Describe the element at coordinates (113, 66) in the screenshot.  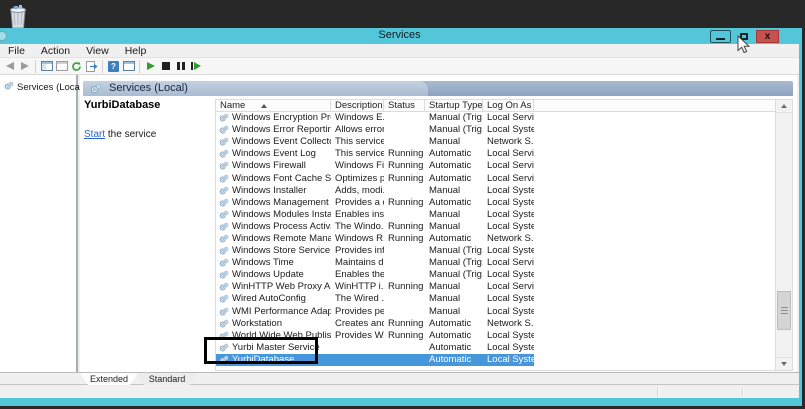
I see `help-icon: ?` at that location.